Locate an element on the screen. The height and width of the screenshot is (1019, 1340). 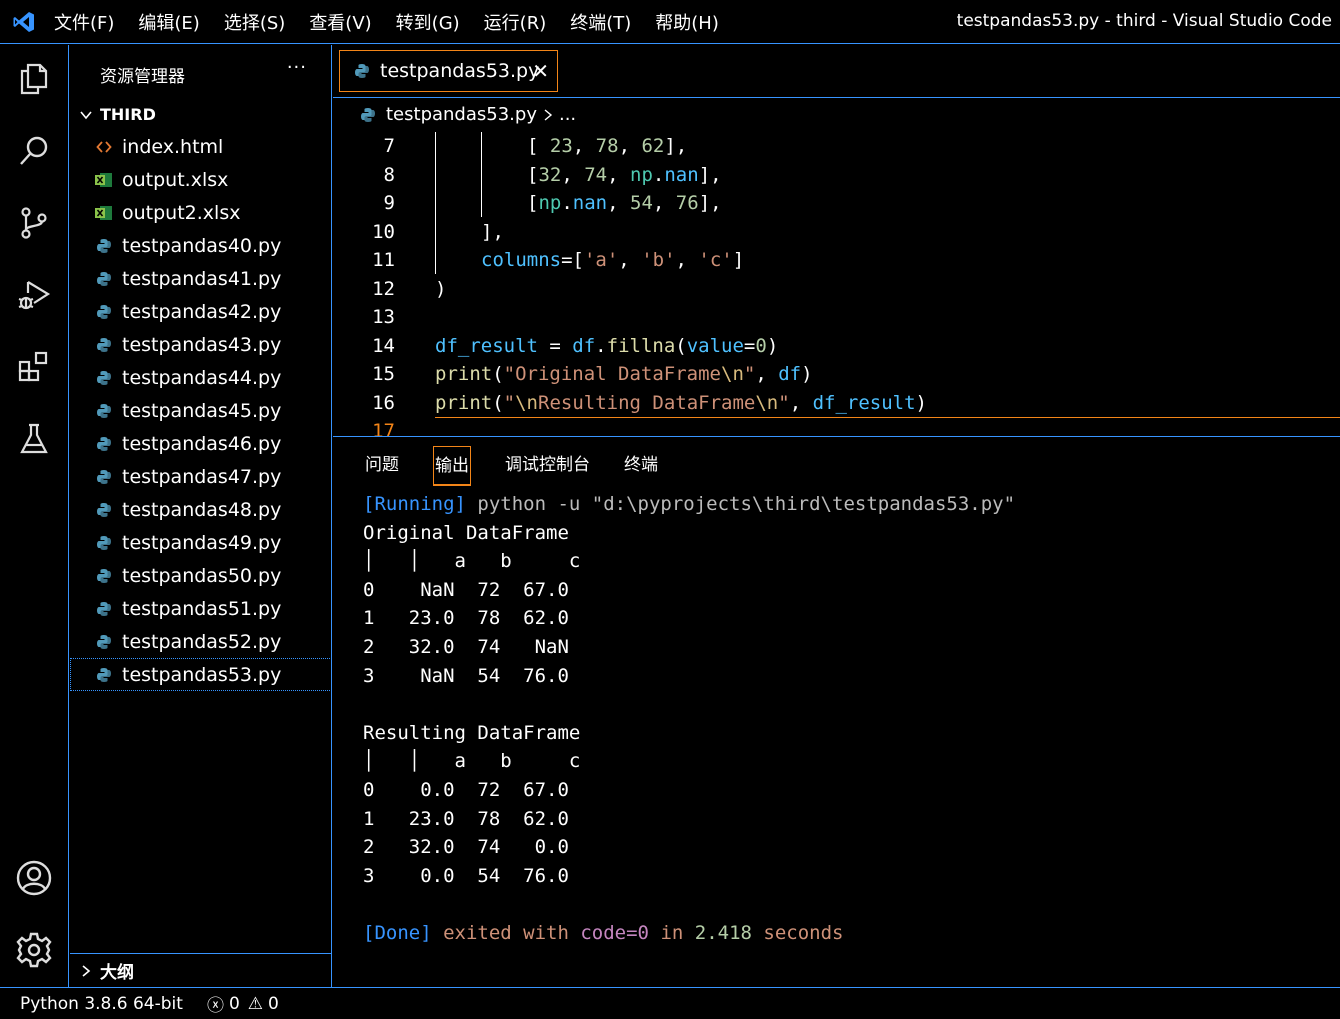
code-token: fillna is located at coordinates (641, 345).